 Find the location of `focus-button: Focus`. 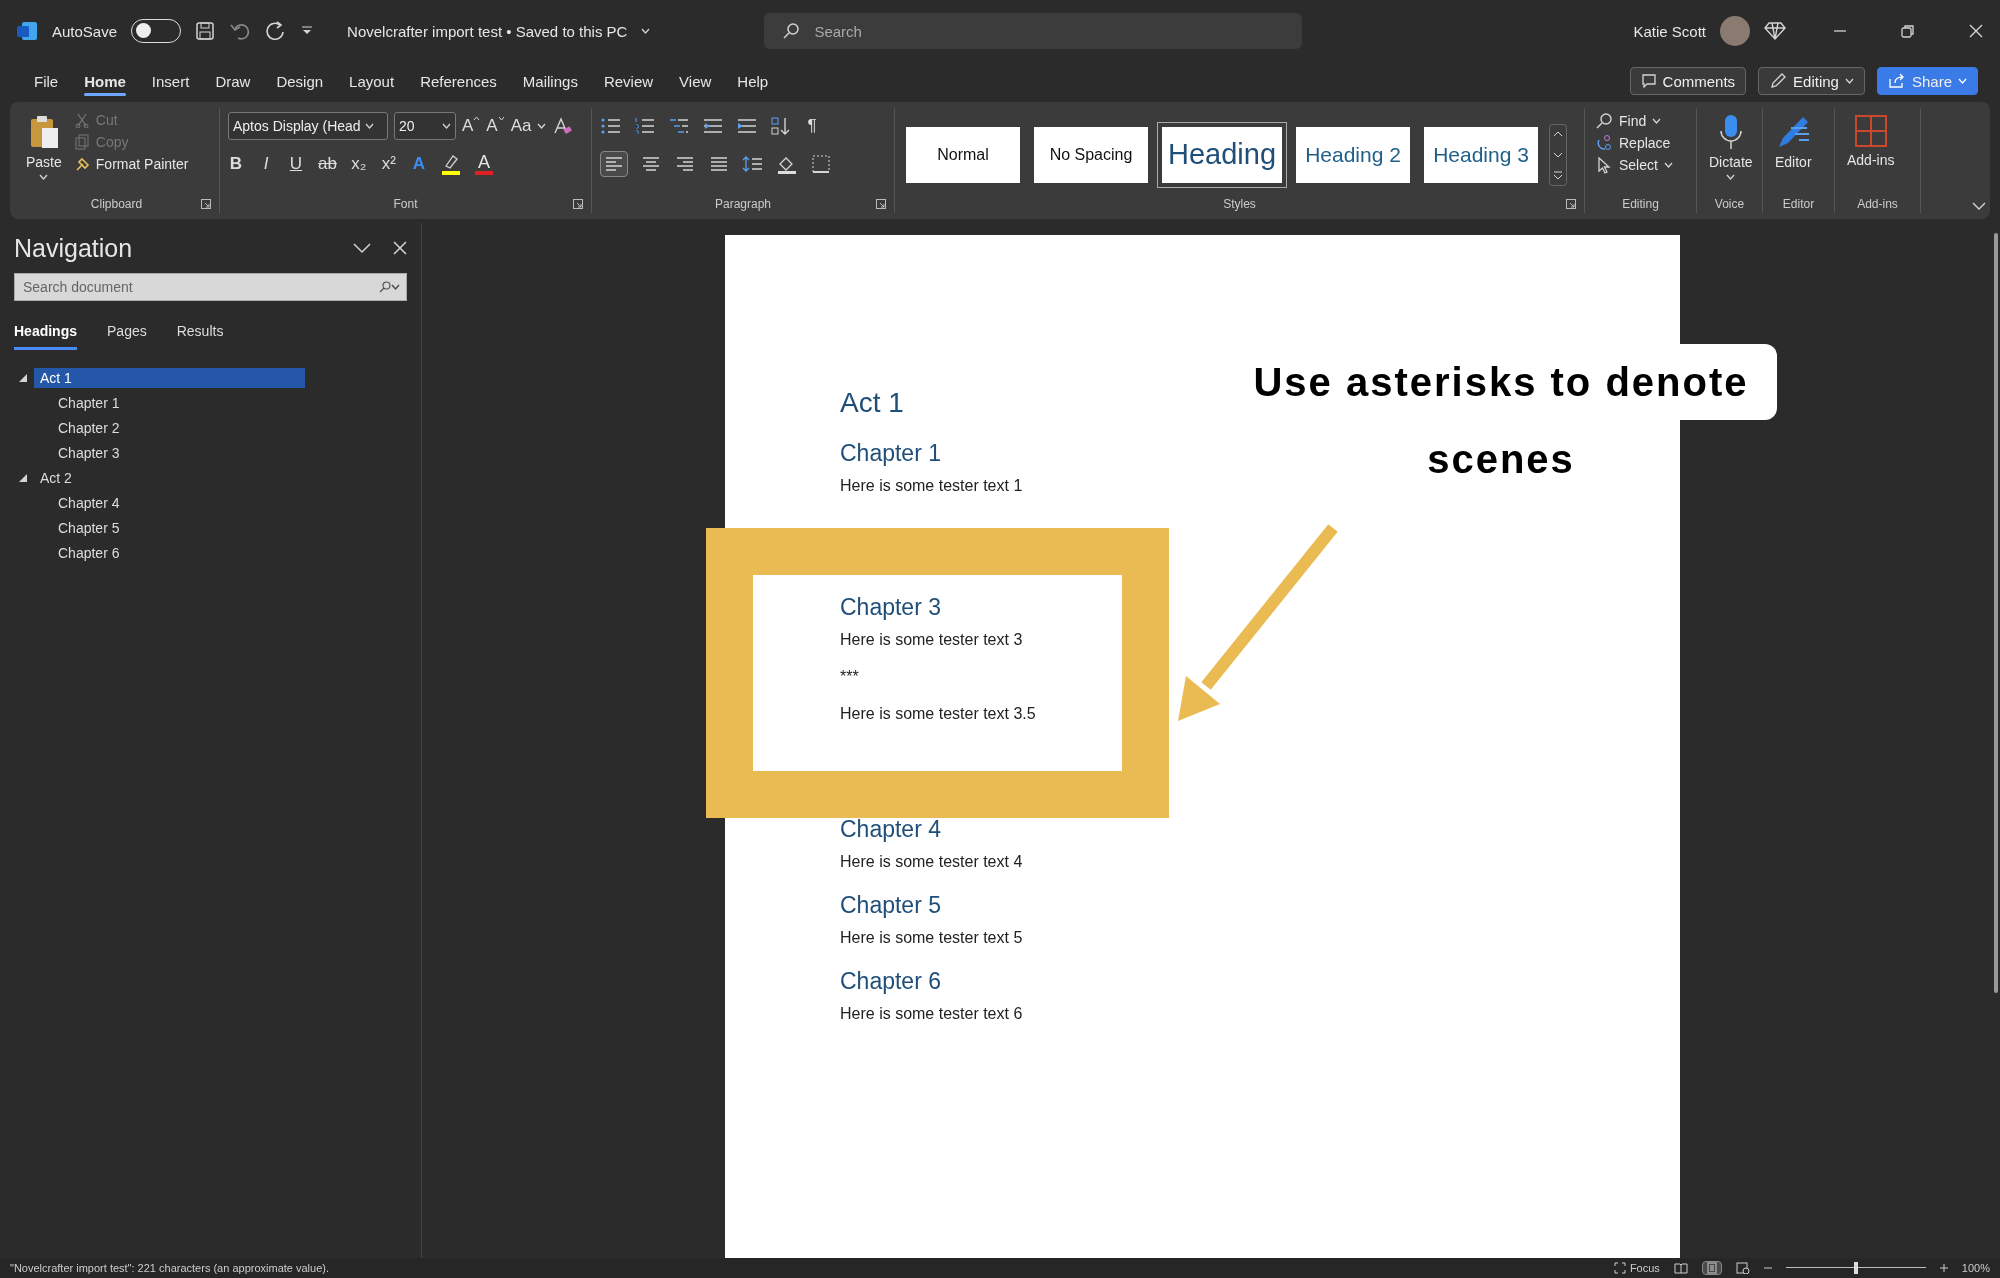

focus-button: Focus is located at coordinates (1636, 1268).